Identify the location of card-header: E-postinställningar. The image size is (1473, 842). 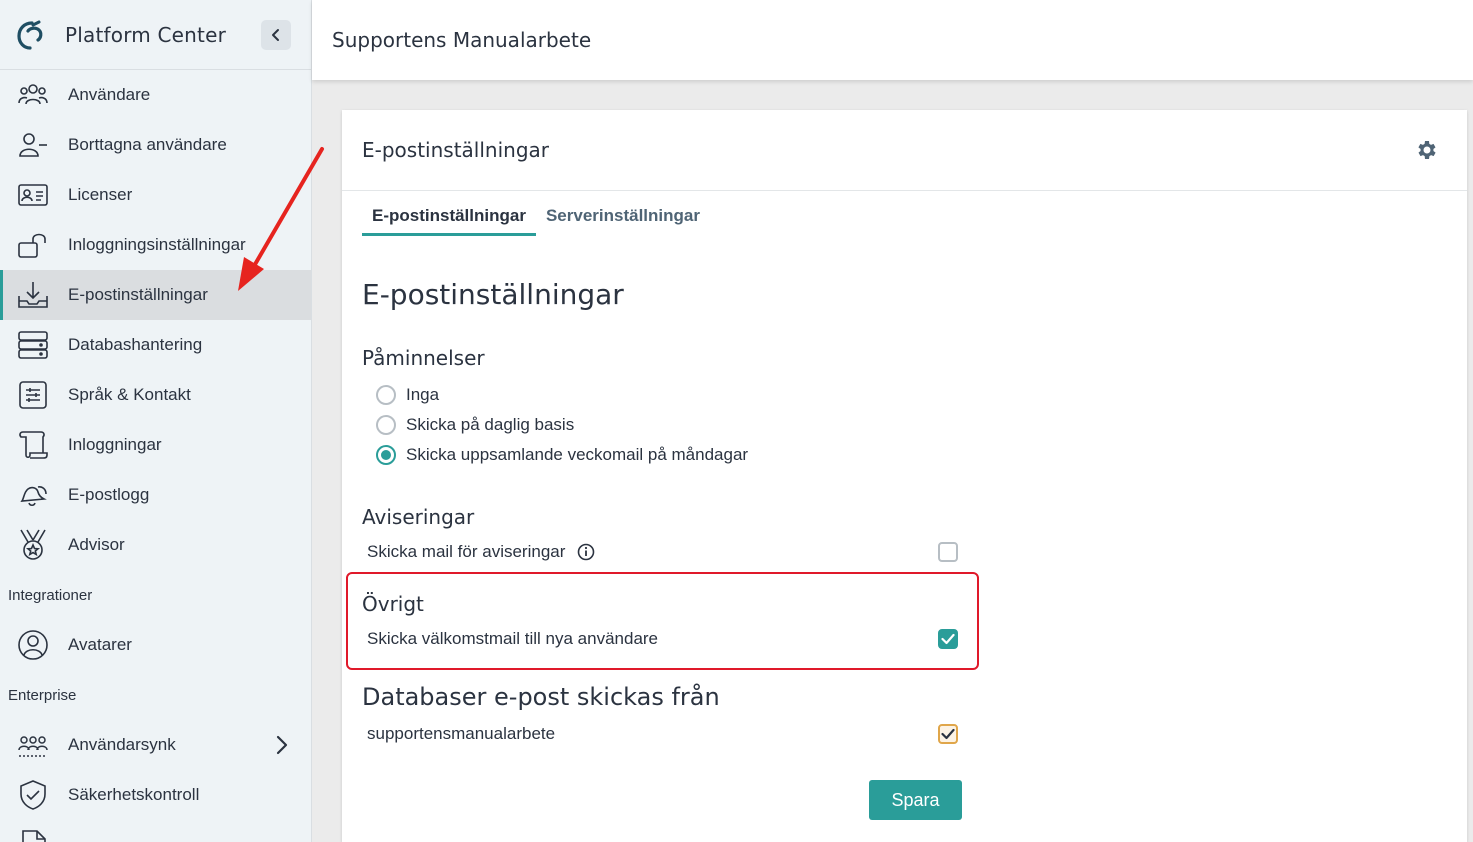
(904, 150).